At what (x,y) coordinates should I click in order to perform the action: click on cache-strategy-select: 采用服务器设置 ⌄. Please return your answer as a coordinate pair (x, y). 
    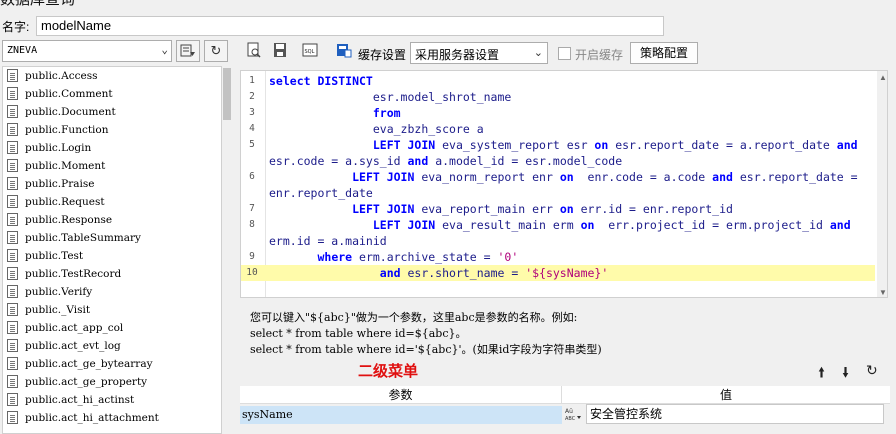
    Looking at the image, I should click on (479, 53).